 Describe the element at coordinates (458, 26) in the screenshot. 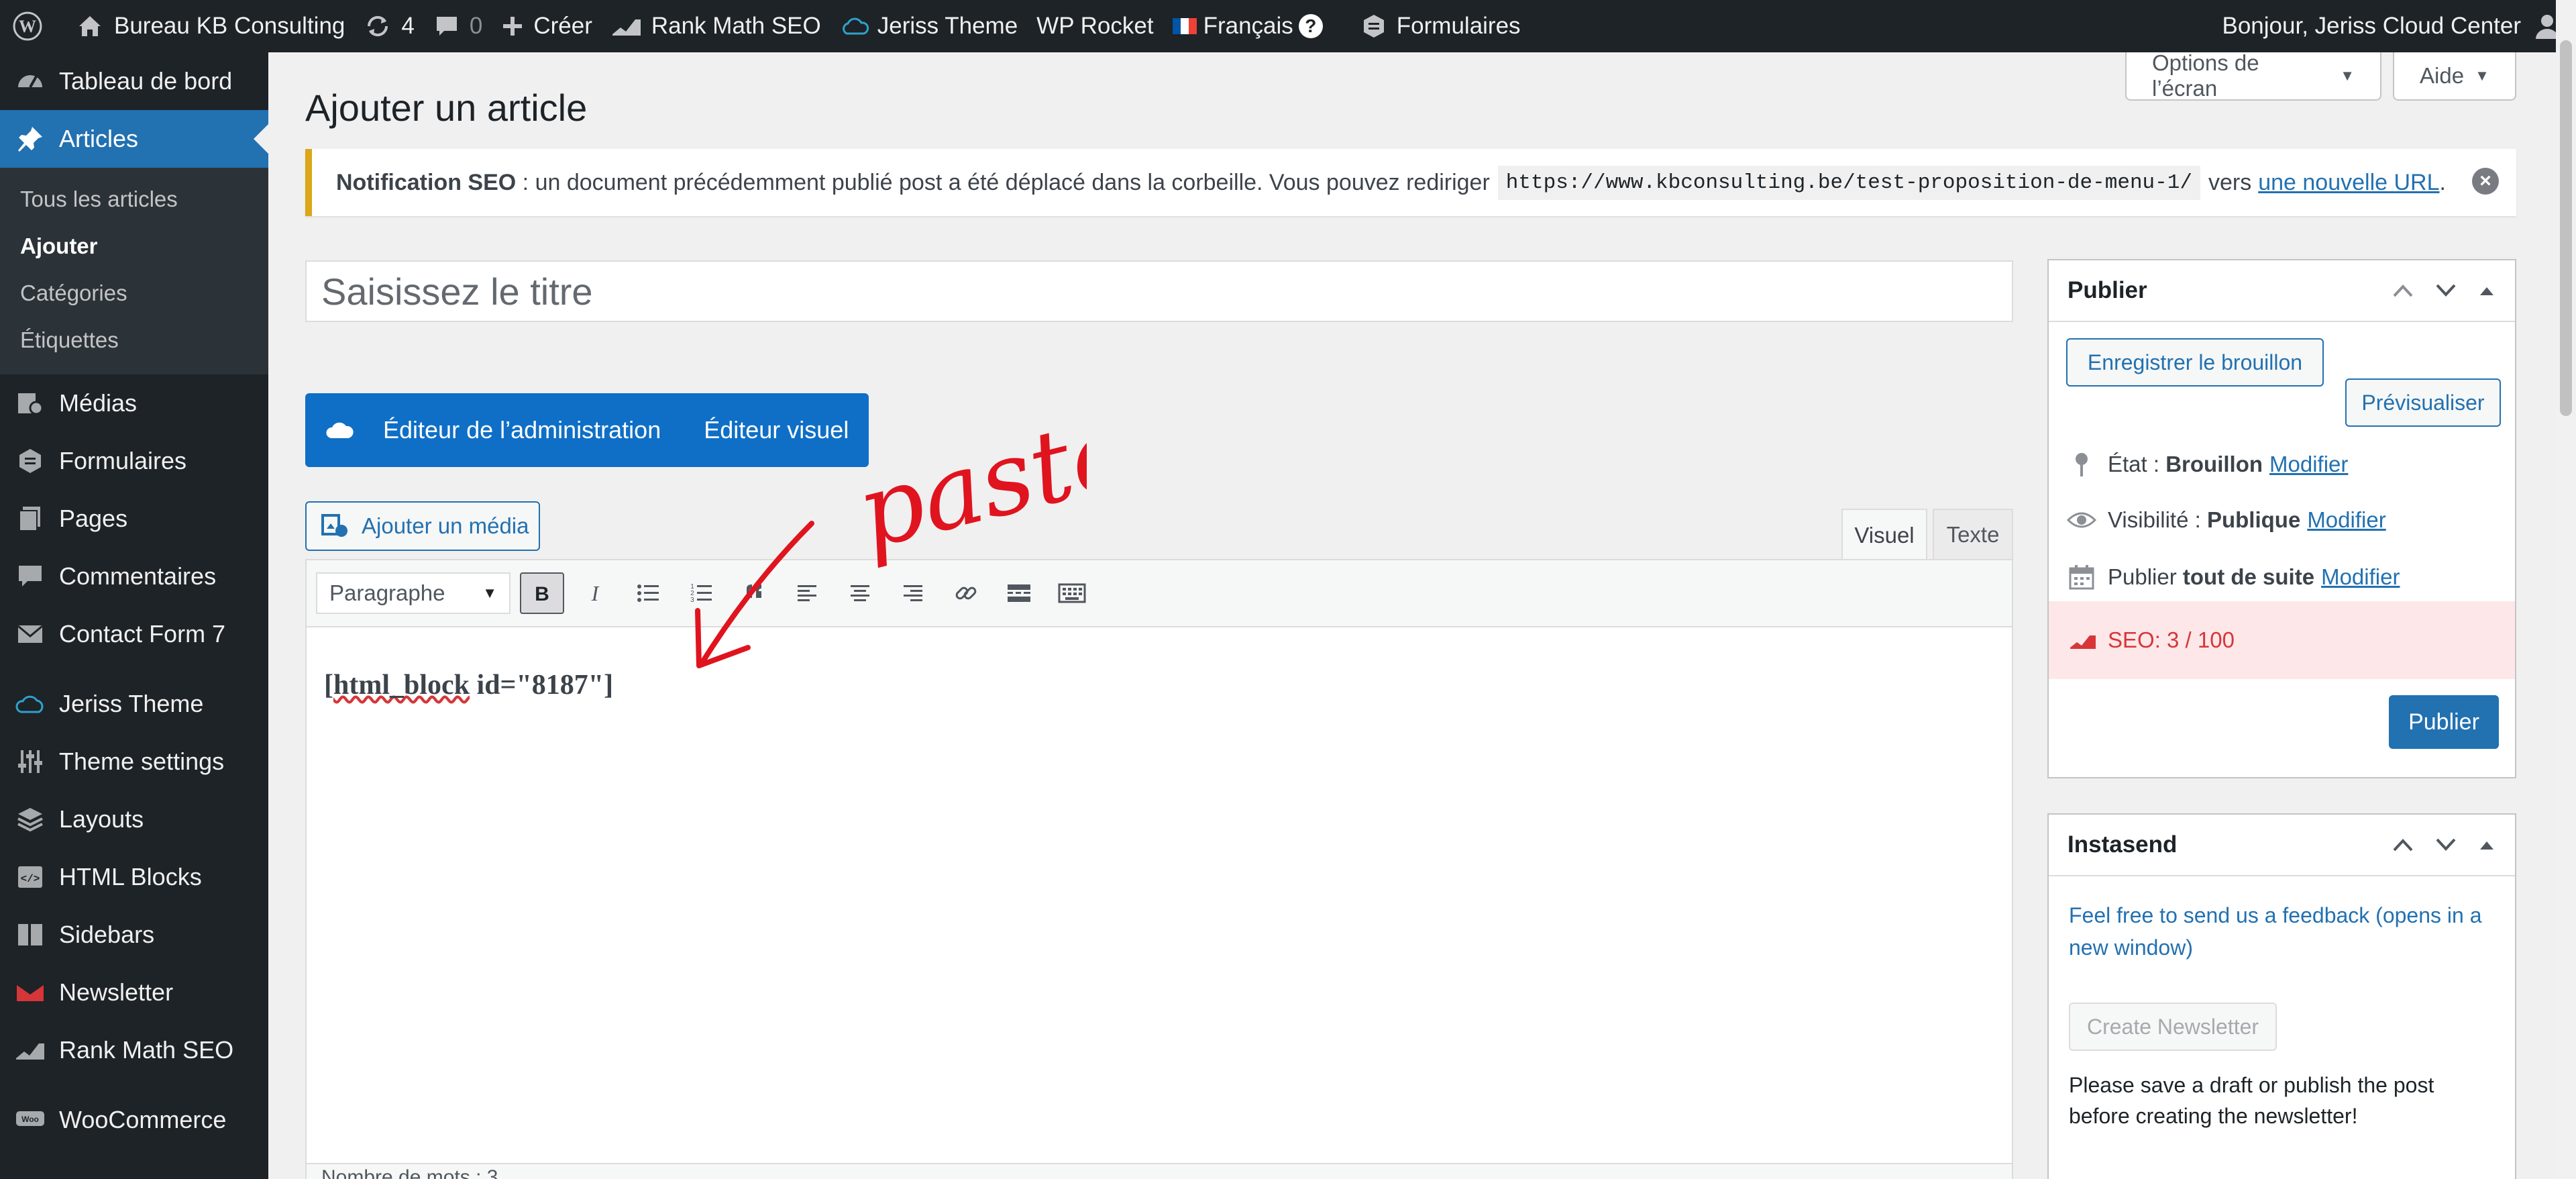

I see `comments-link: 0` at that location.